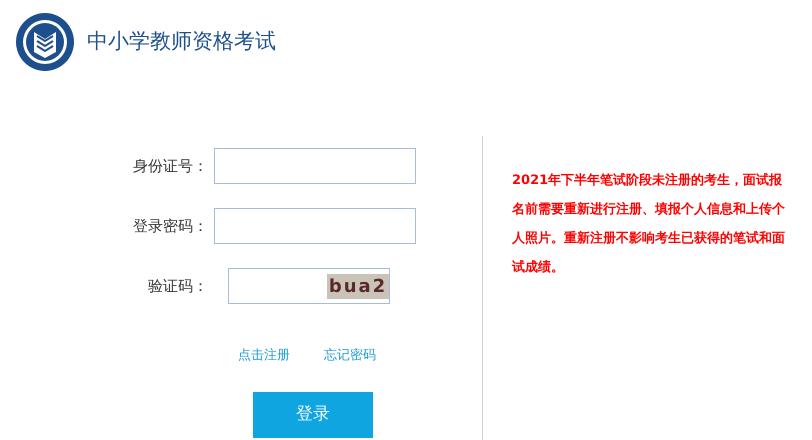  I want to click on site-title: 中小学教师资格考试, so click(181, 42).